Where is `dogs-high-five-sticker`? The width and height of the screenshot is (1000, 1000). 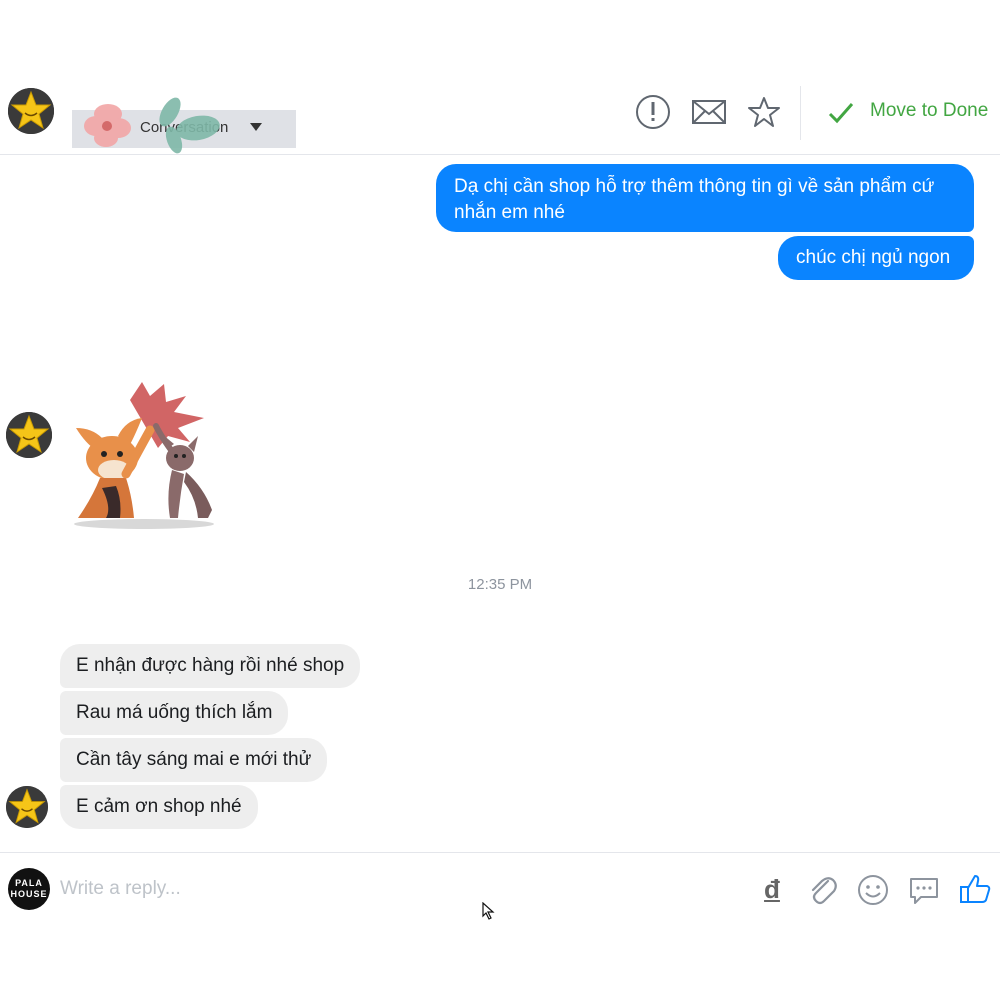 dogs-high-five-sticker is located at coordinates (144, 454).